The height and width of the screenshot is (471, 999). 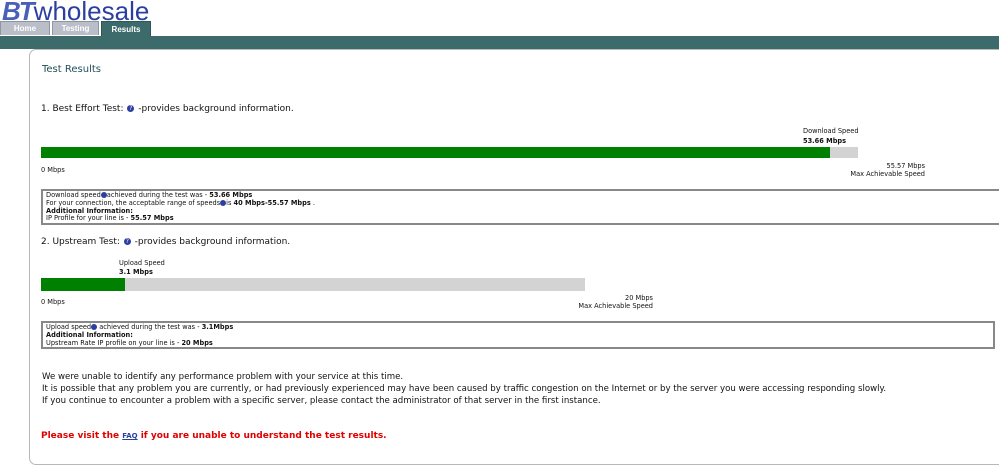 I want to click on download-progress-fill, so click(x=435, y=152).